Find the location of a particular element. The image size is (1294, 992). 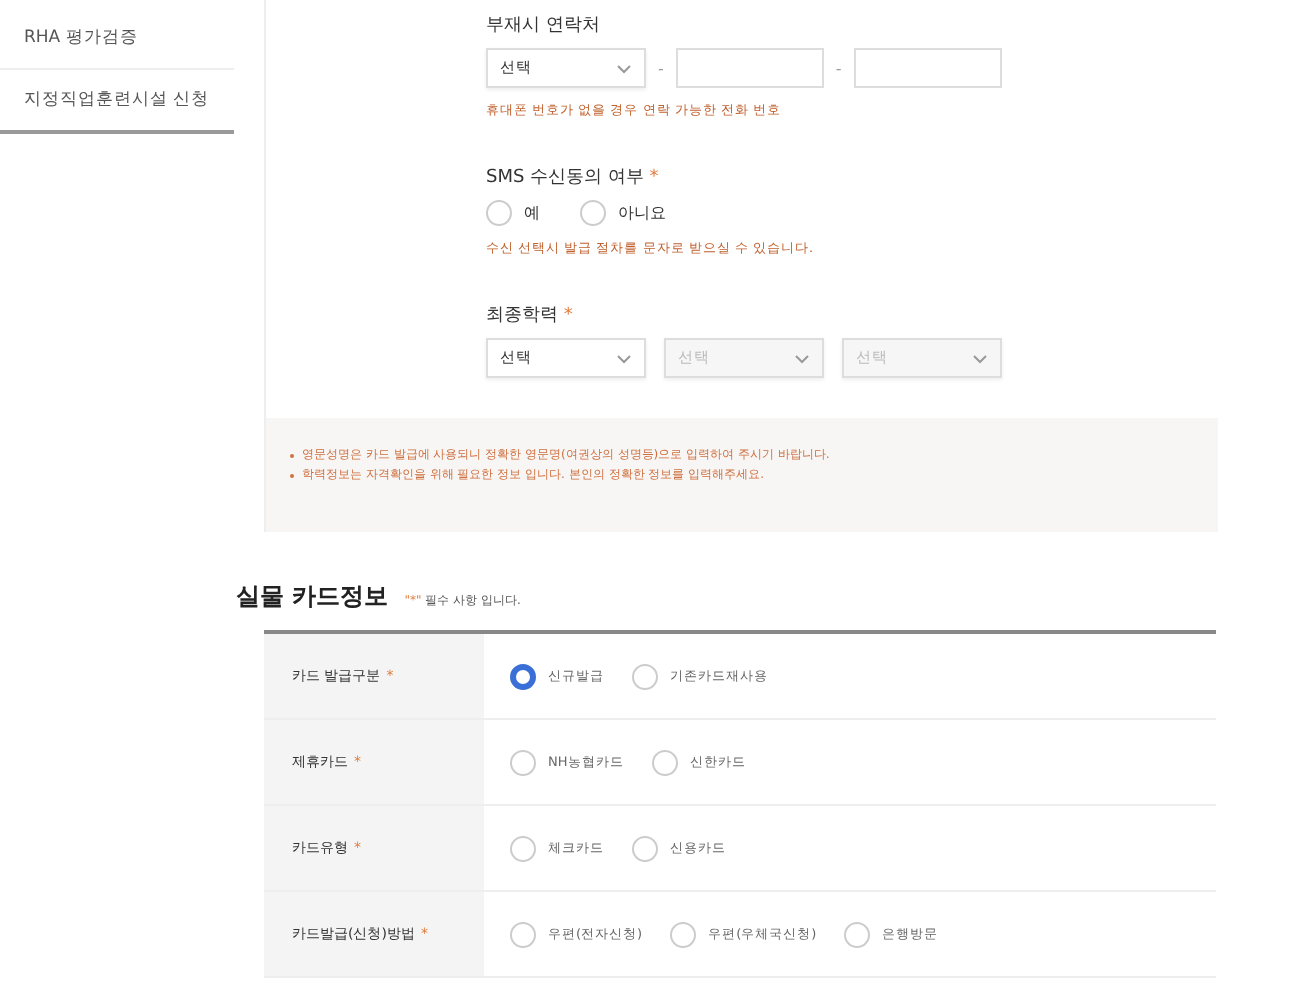

field-label: 부재시 연락처 is located at coordinates (544, 26).